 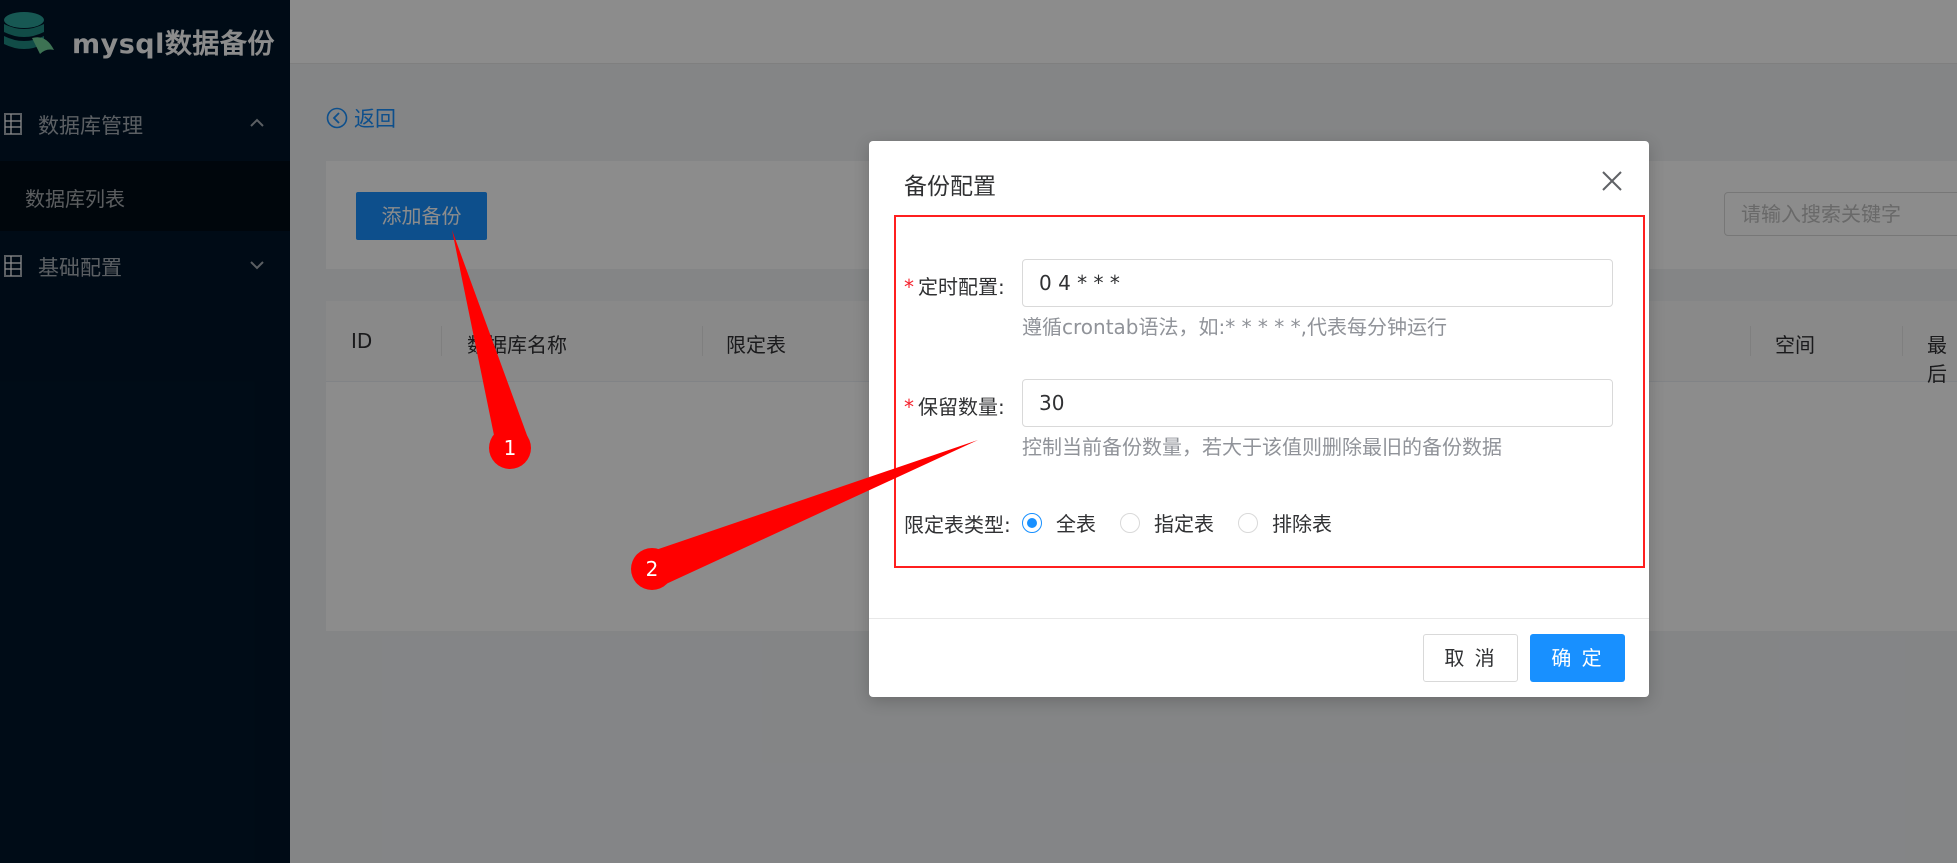 I want to click on annotation-badge-2: 2, so click(x=652, y=569).